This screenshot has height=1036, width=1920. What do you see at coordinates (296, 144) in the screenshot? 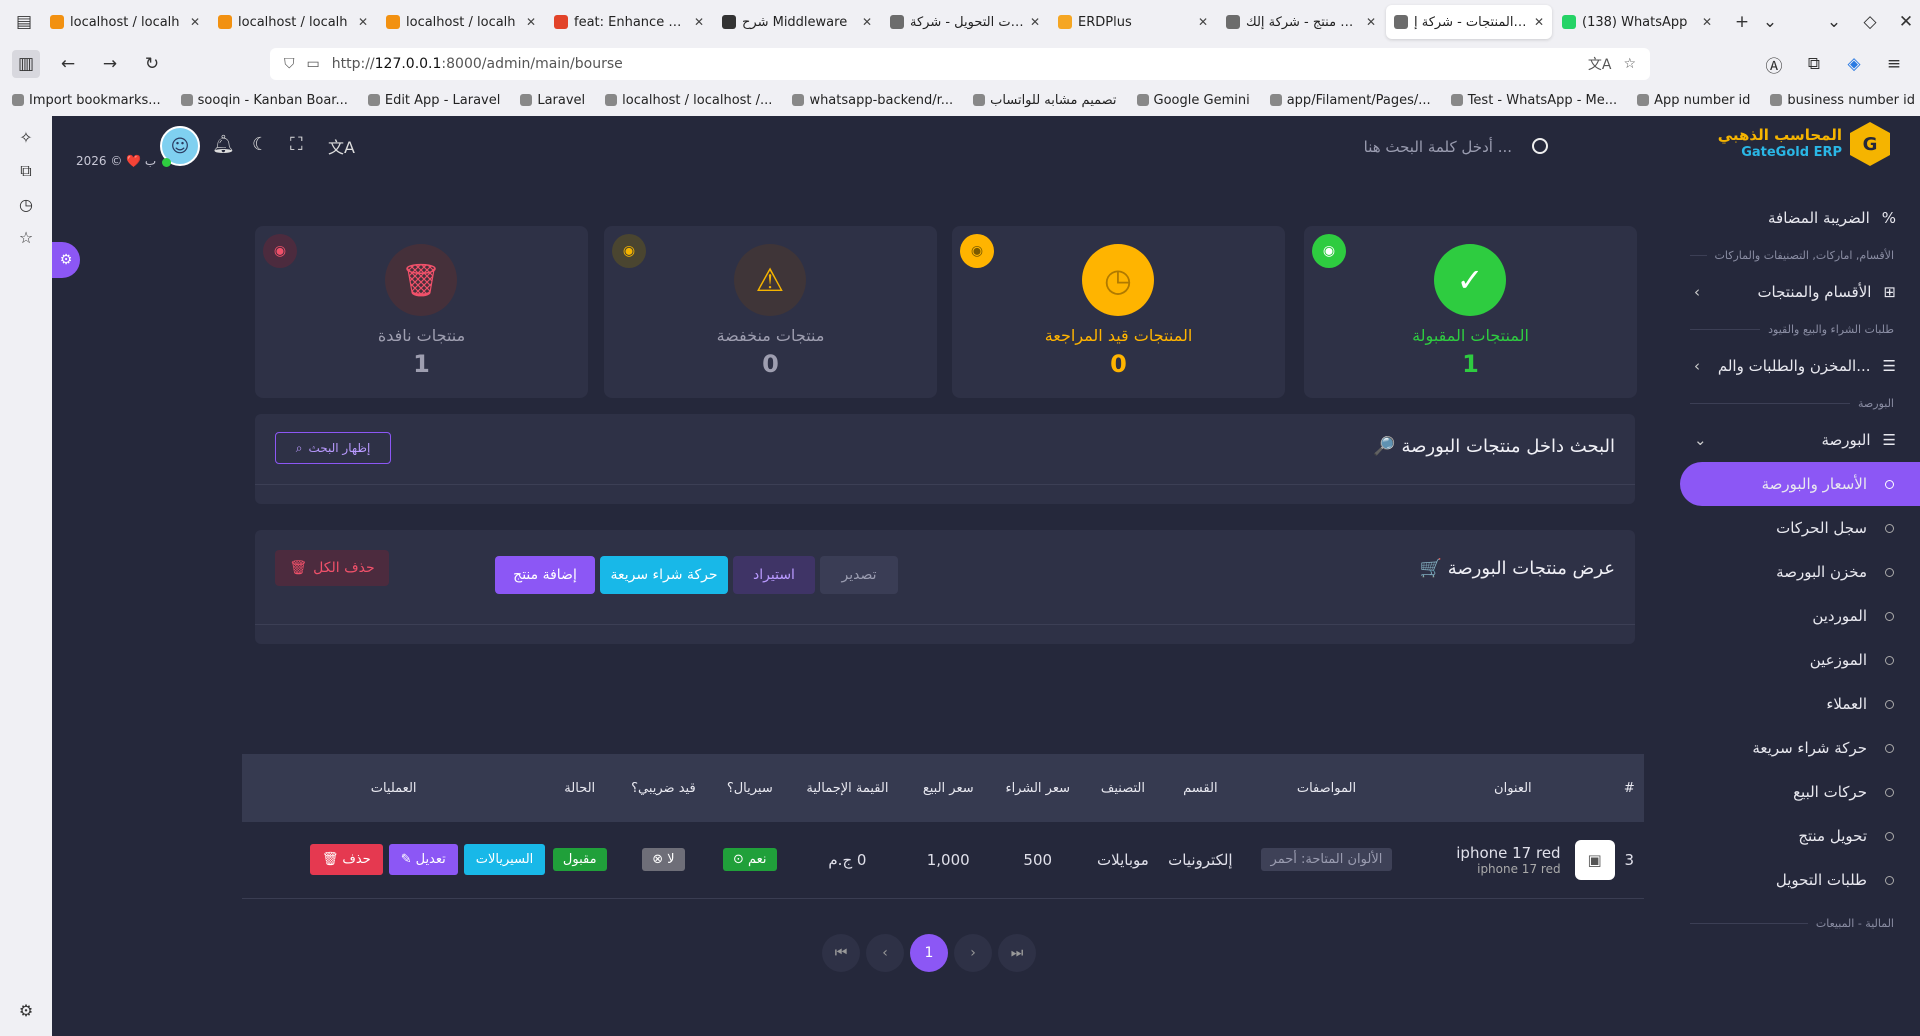
I see `fullscreen-icon: ⛶` at bounding box center [296, 144].